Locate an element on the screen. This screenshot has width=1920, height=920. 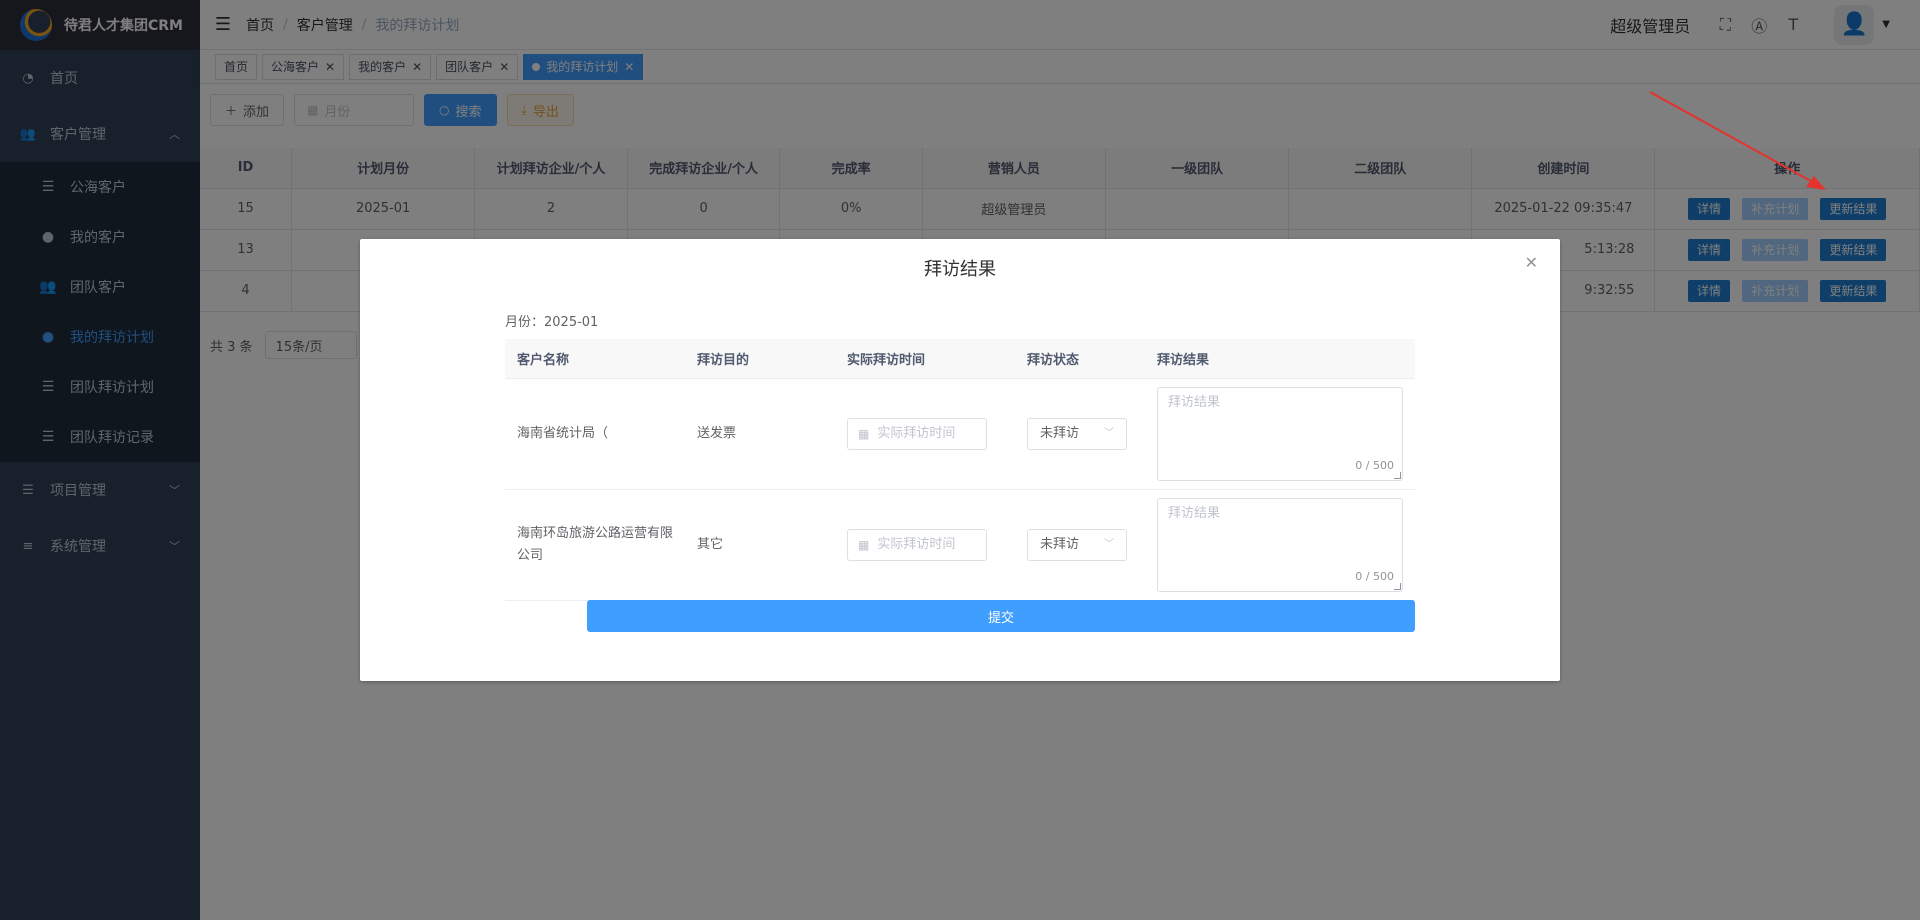
dialog-month-label: 月份：2025-01 is located at coordinates (552, 322).